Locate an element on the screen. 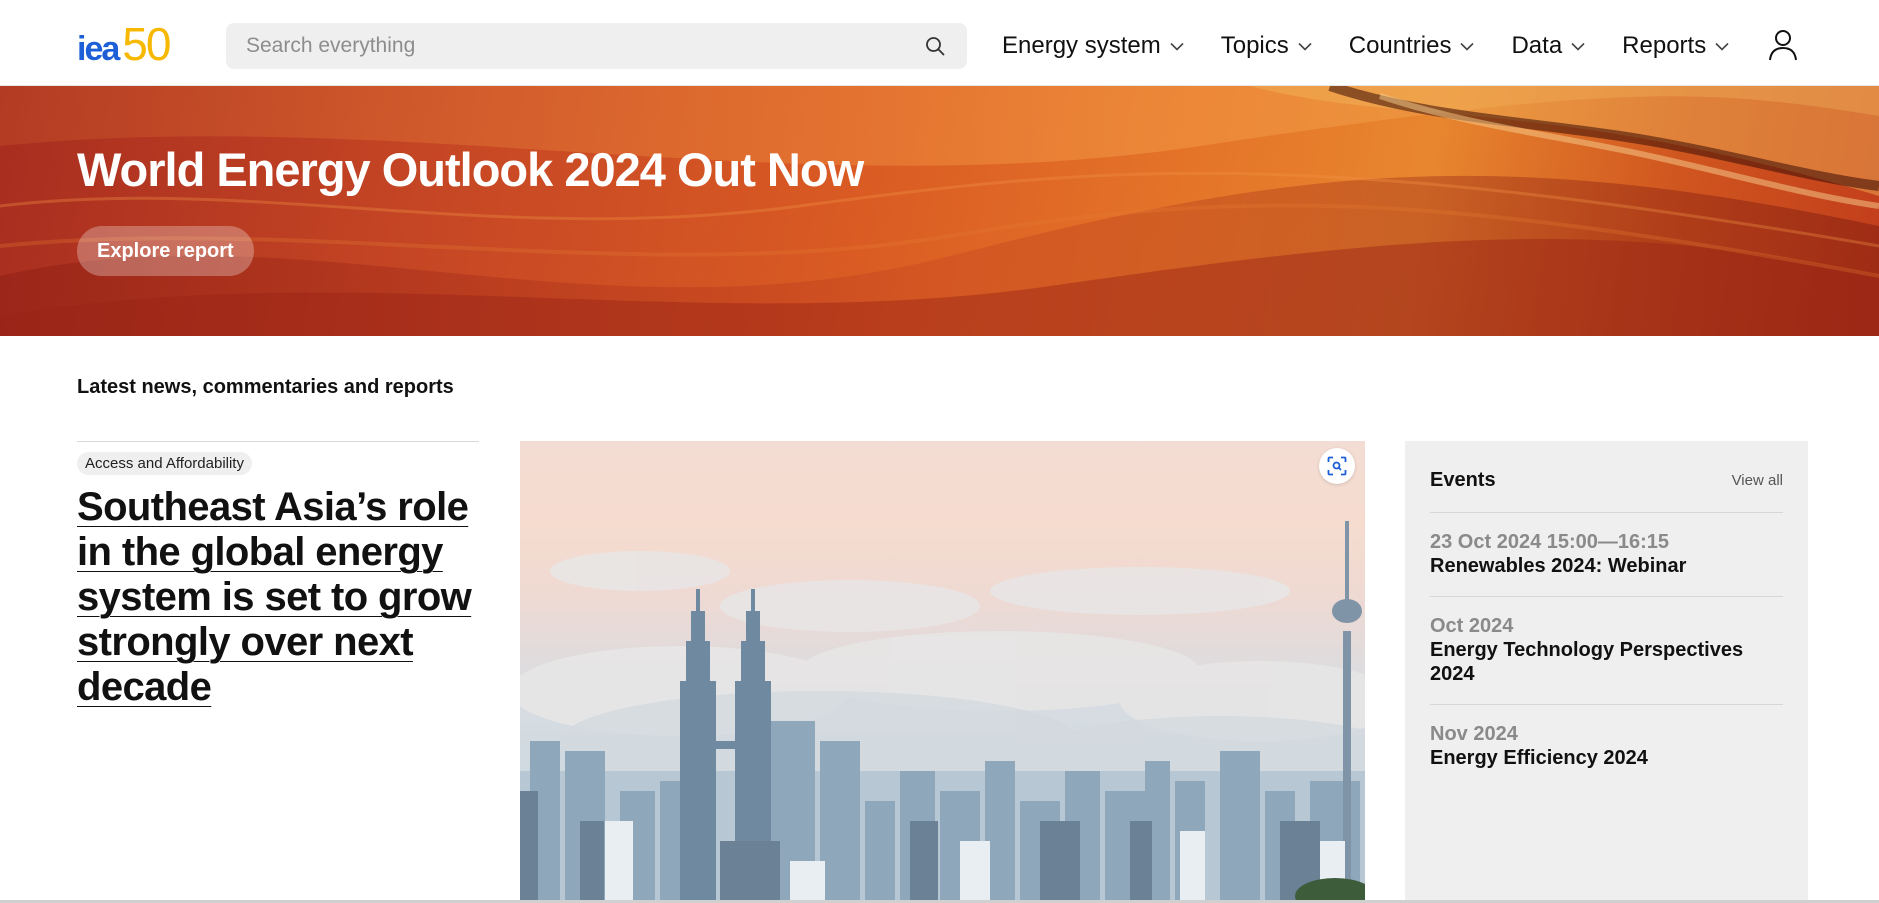 The image size is (1879, 903). events-header: Events View all is located at coordinates (1606, 480).